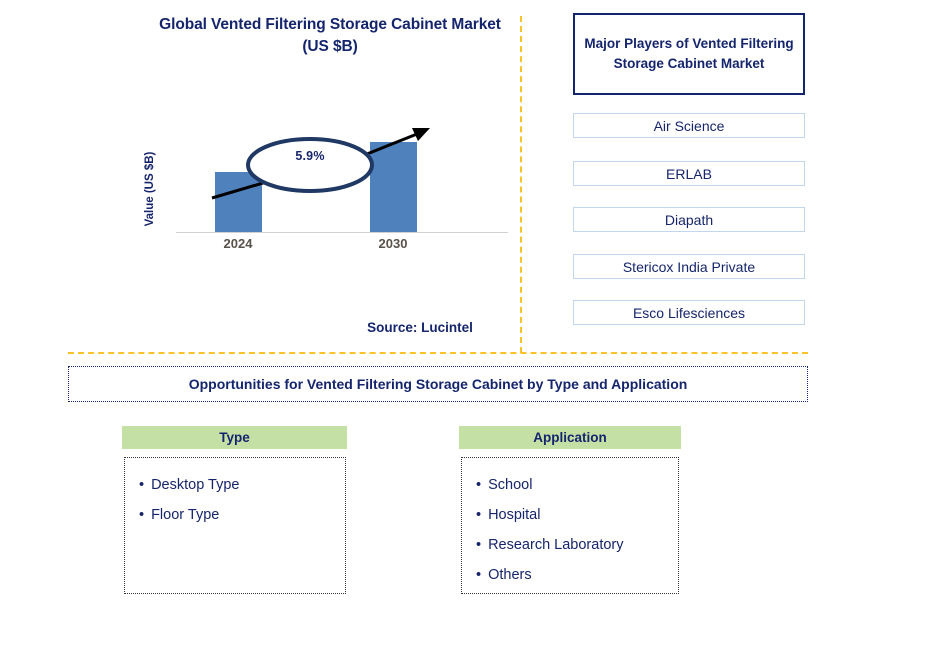 Image resolution: width=945 pixels, height=653 pixels. Describe the element at coordinates (689, 266) in the screenshot. I see `player-item-stericox-india-private: Stericox India Private` at that location.